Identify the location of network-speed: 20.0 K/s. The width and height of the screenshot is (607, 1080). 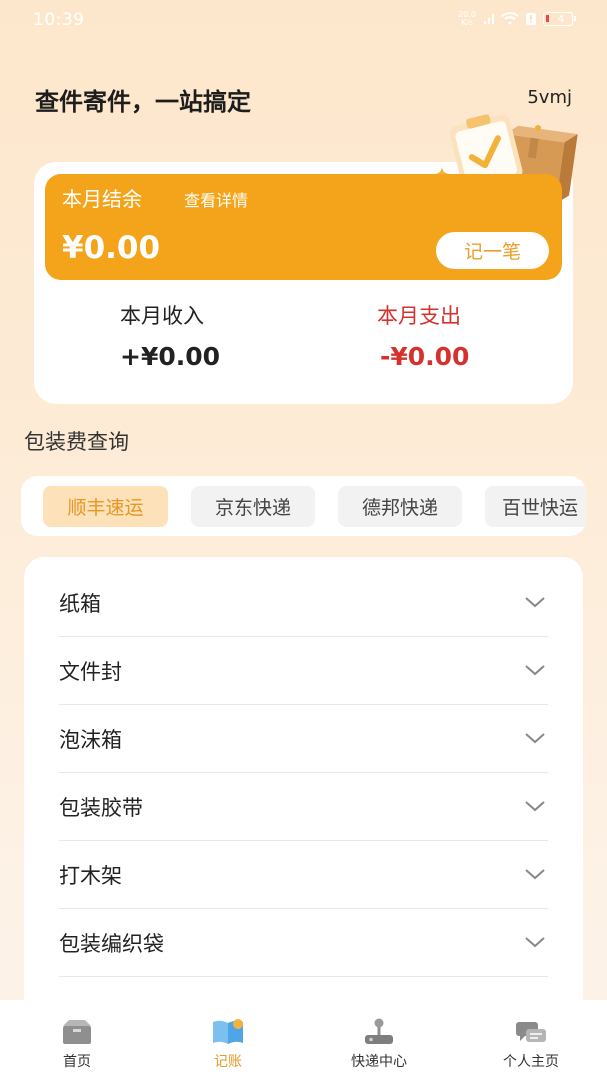
(467, 18).